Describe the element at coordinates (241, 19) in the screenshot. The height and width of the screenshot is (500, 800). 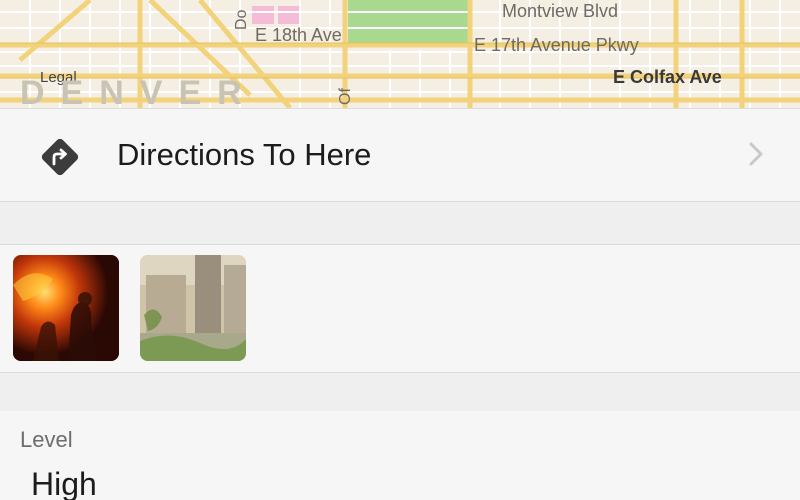
I see `map-street-label-vertical: Do` at that location.